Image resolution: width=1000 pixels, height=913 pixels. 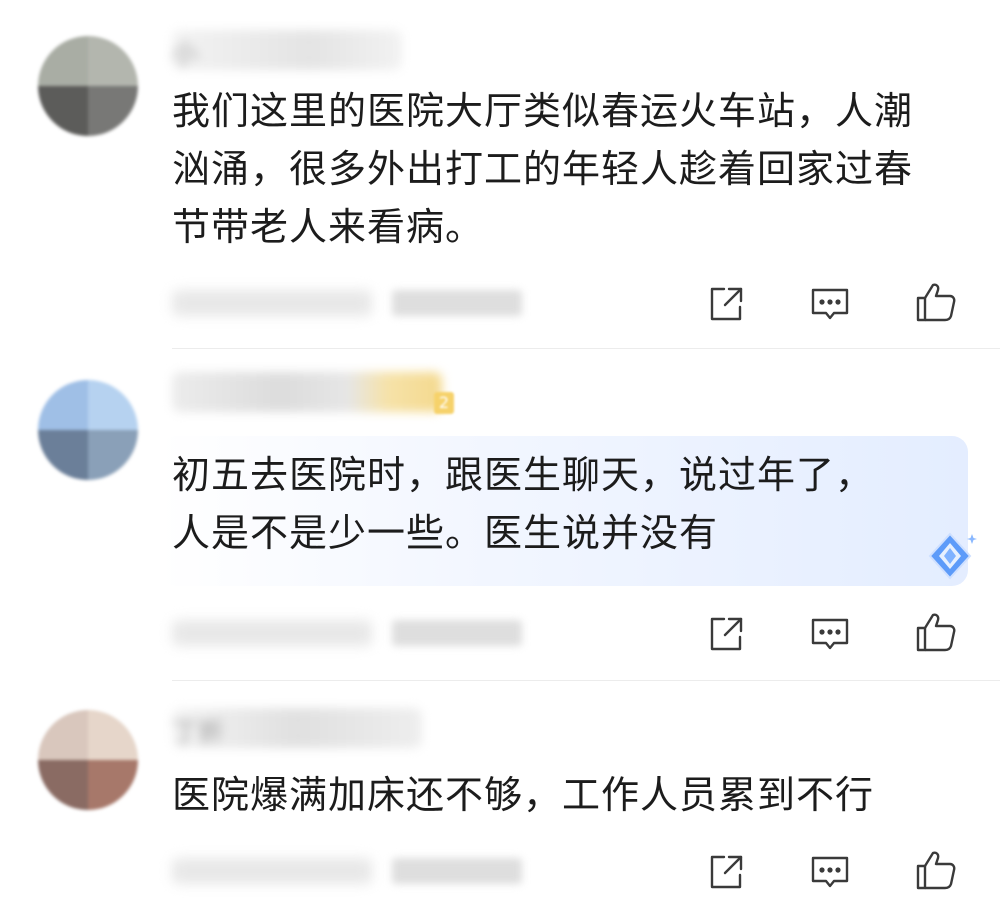 I want to click on username: 丁折, so click(x=297, y=728).